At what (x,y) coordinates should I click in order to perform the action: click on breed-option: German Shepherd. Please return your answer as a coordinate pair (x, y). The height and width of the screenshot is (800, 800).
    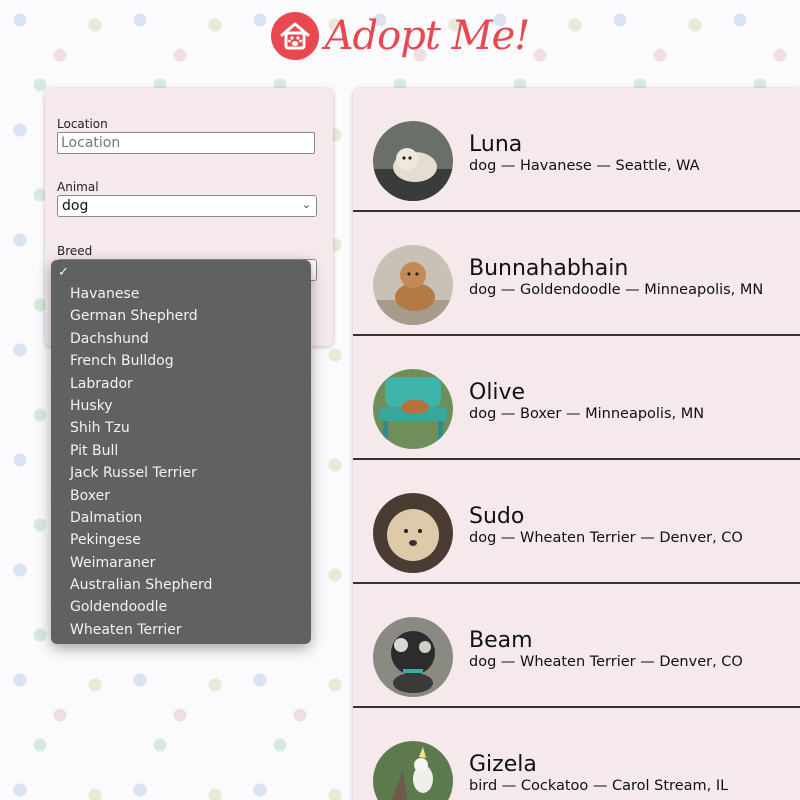
    Looking at the image, I should click on (181, 316).